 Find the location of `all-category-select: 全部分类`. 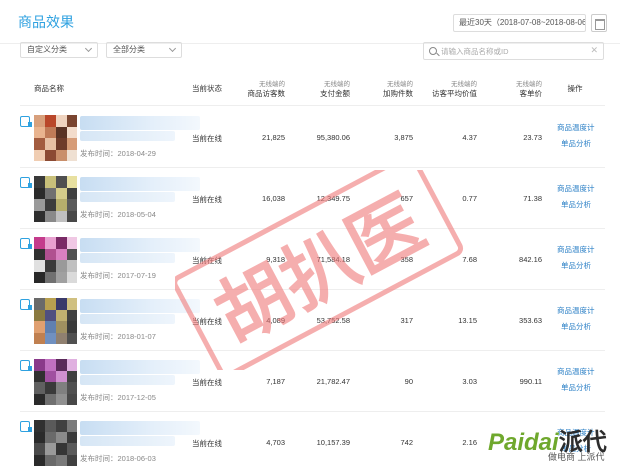

all-category-select: 全部分类 is located at coordinates (144, 50).